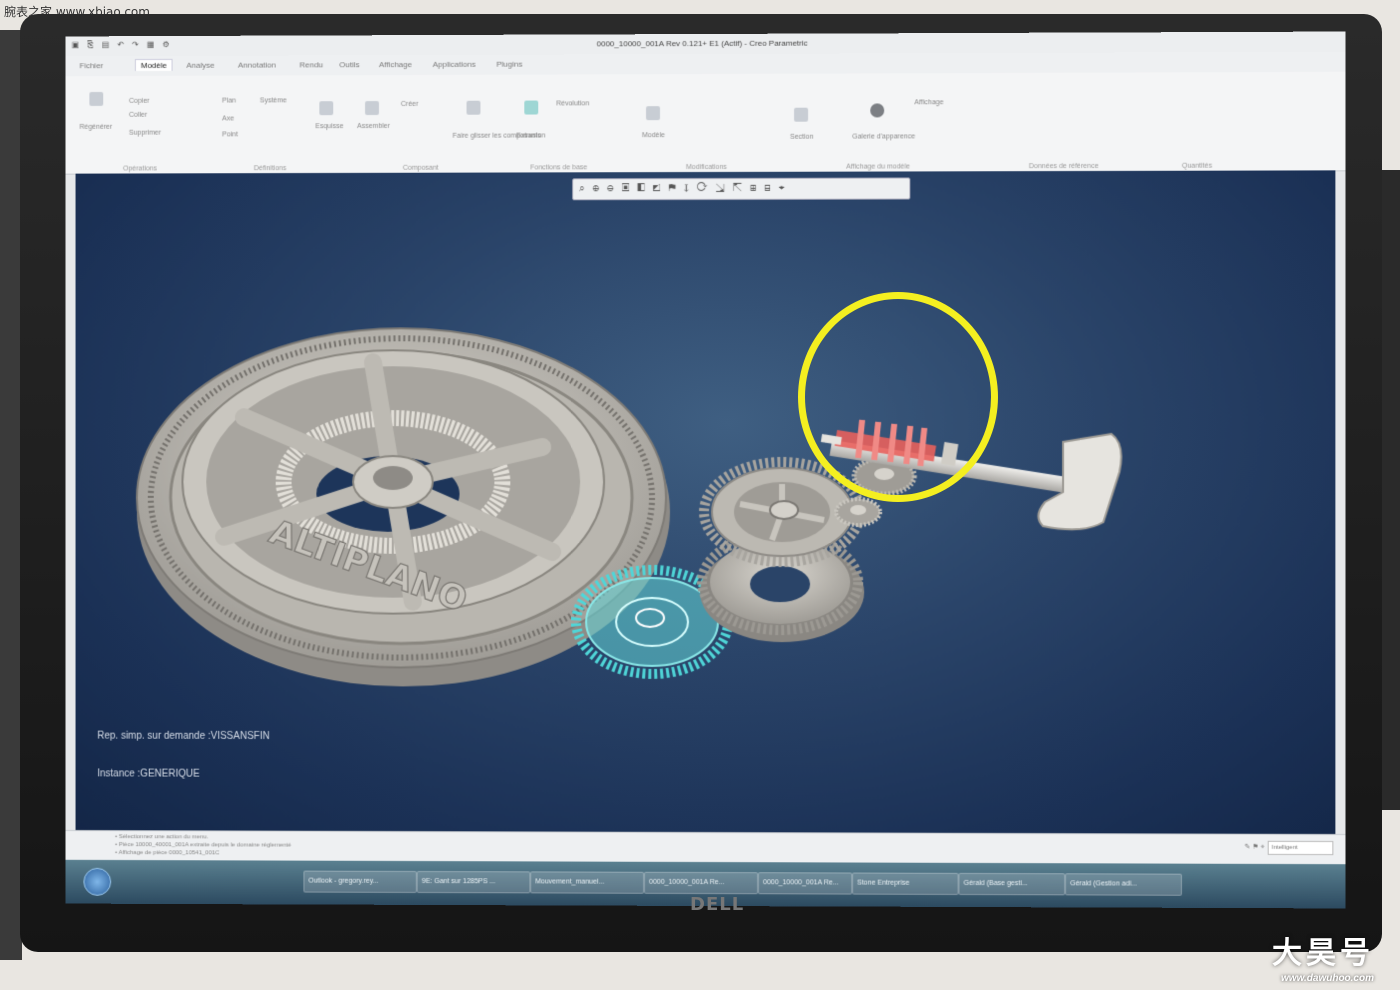 The height and width of the screenshot is (990, 1400). I want to click on group-model-display: Affichage du modèle, so click(878, 167).